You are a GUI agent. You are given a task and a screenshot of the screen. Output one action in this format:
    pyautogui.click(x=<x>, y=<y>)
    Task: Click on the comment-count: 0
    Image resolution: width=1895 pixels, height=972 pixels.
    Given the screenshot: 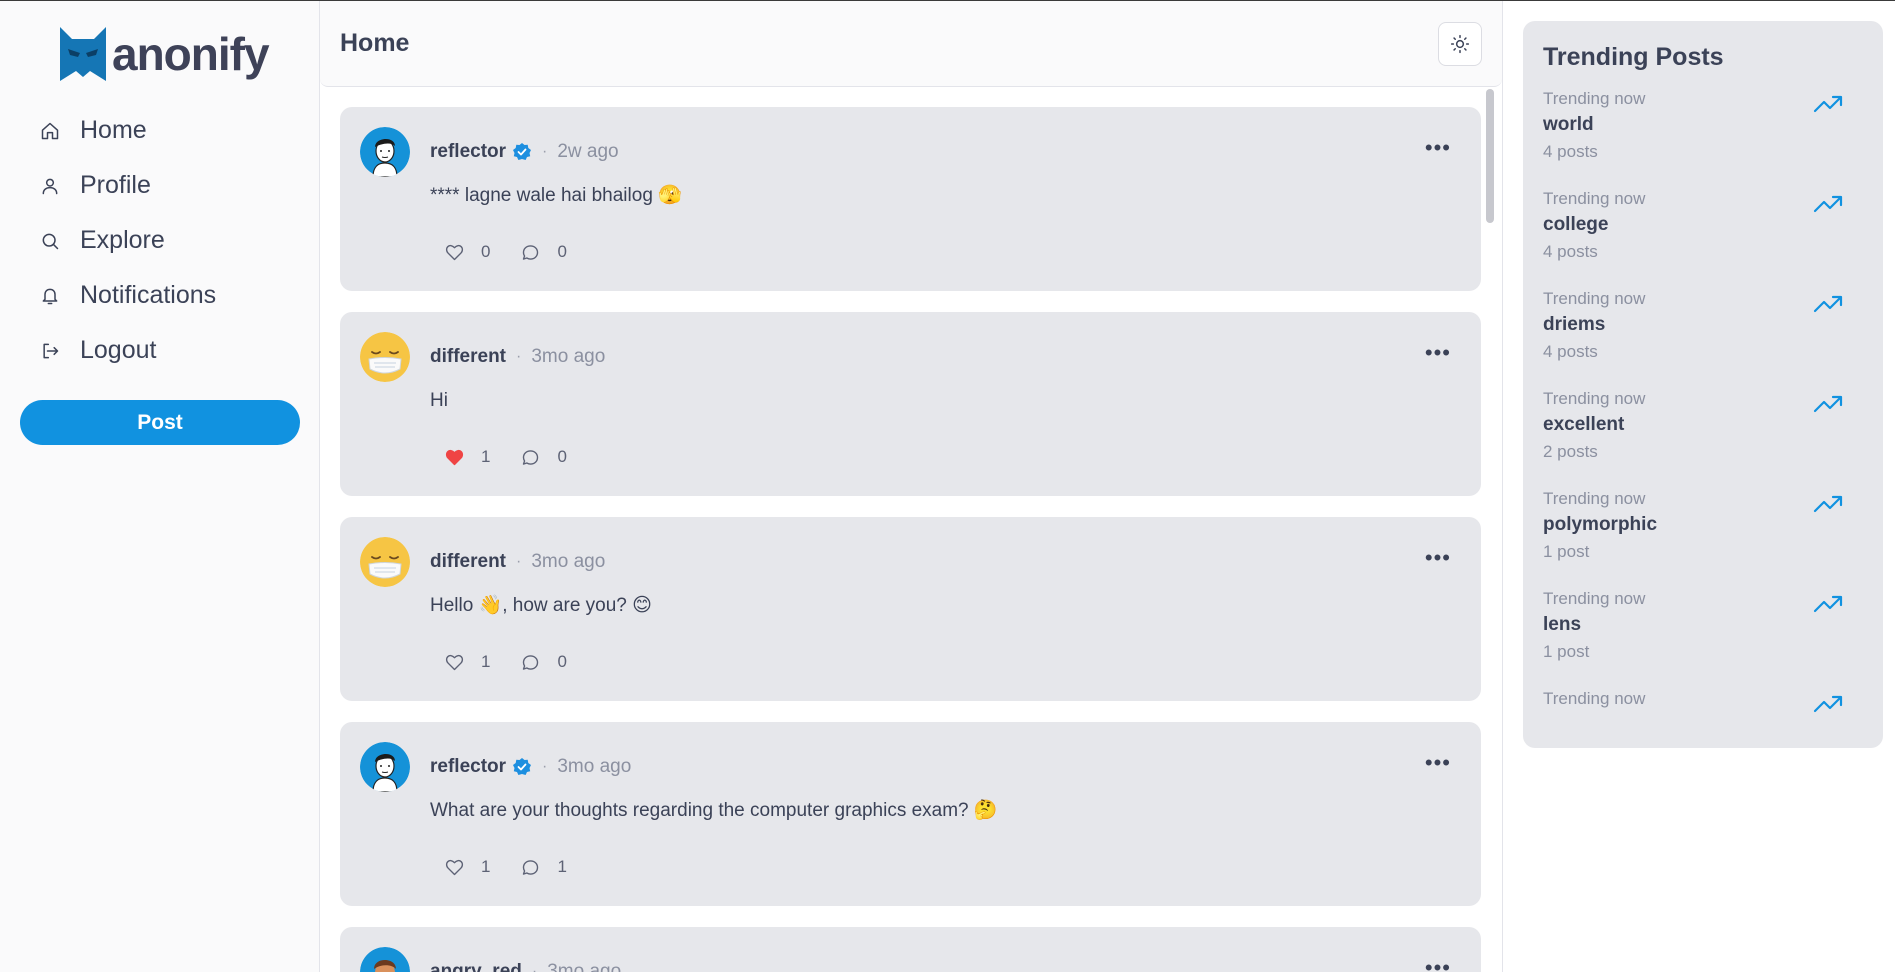 What is the action you would take?
    pyautogui.click(x=562, y=456)
    